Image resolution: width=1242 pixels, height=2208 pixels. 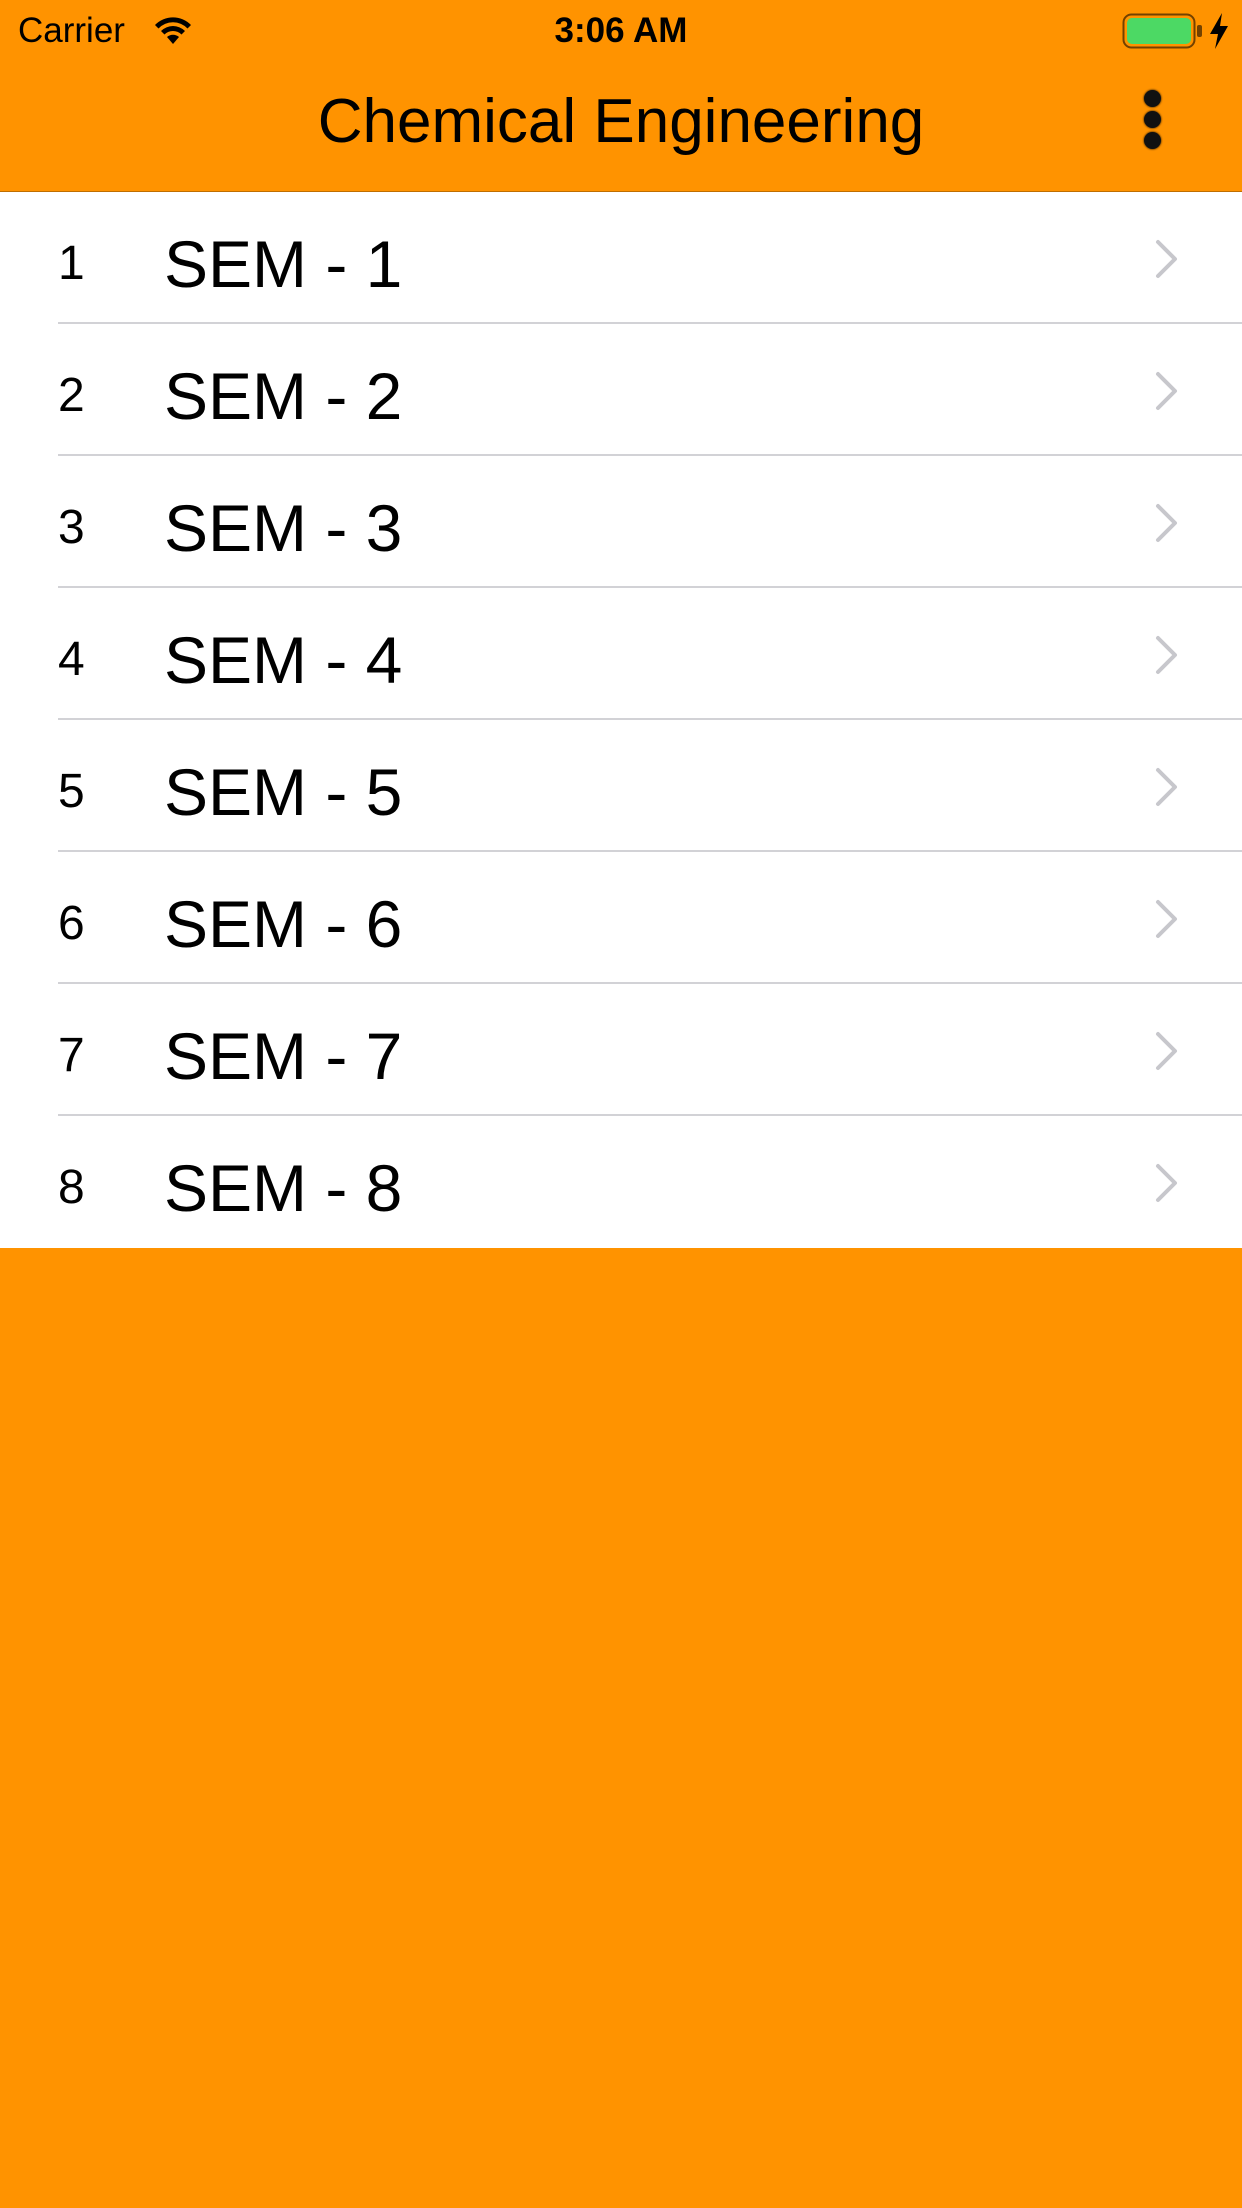 I want to click on status-time: 3:06 AM, so click(x=621, y=30).